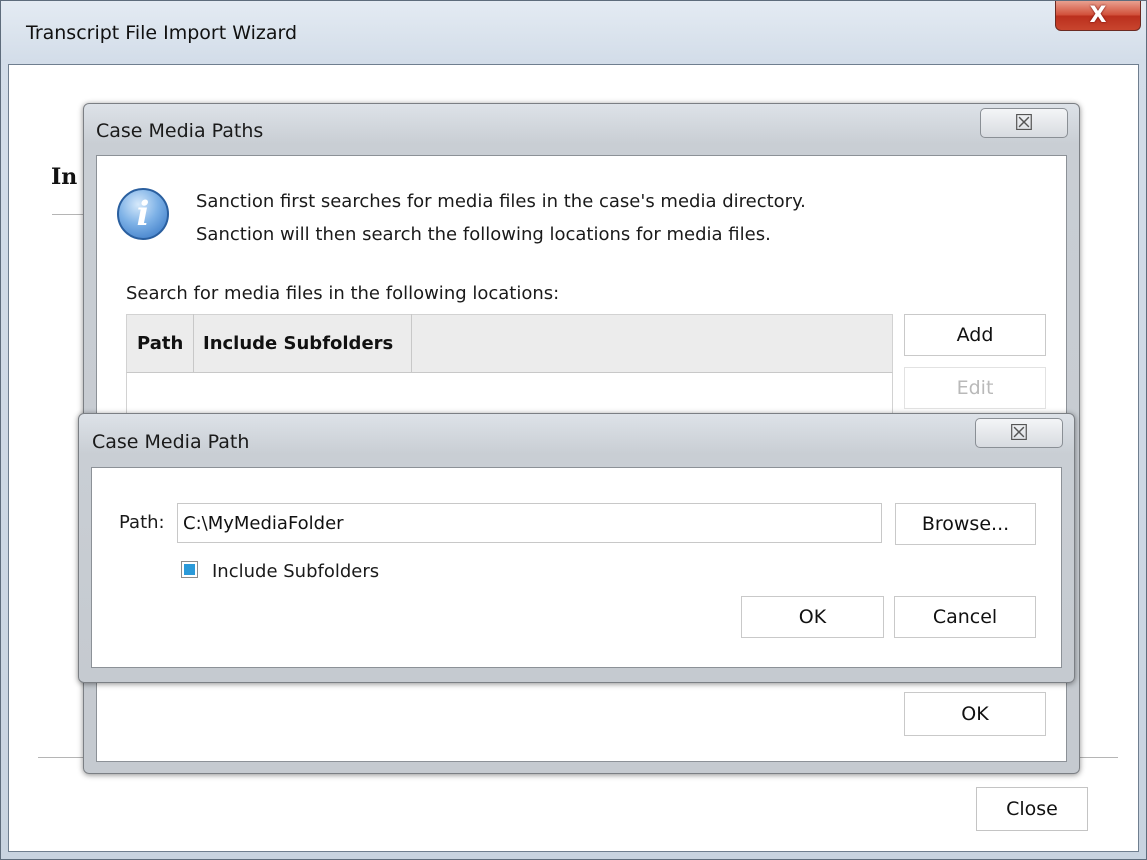  I want to click on edit-button: Edit, so click(975, 388).